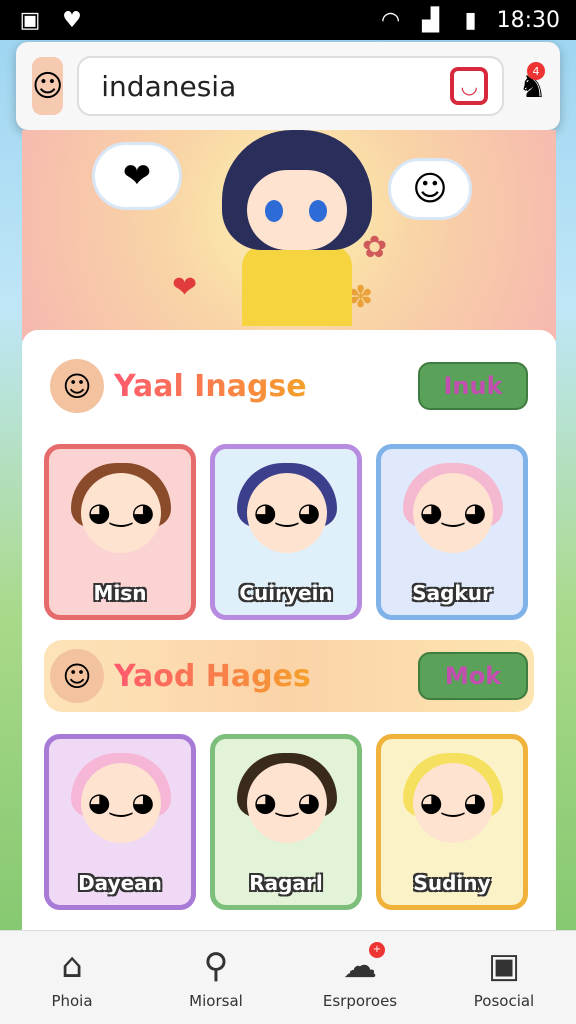 This screenshot has width=576, height=1024. Describe the element at coordinates (48, 86) in the screenshot. I see `avatar: ☺` at that location.